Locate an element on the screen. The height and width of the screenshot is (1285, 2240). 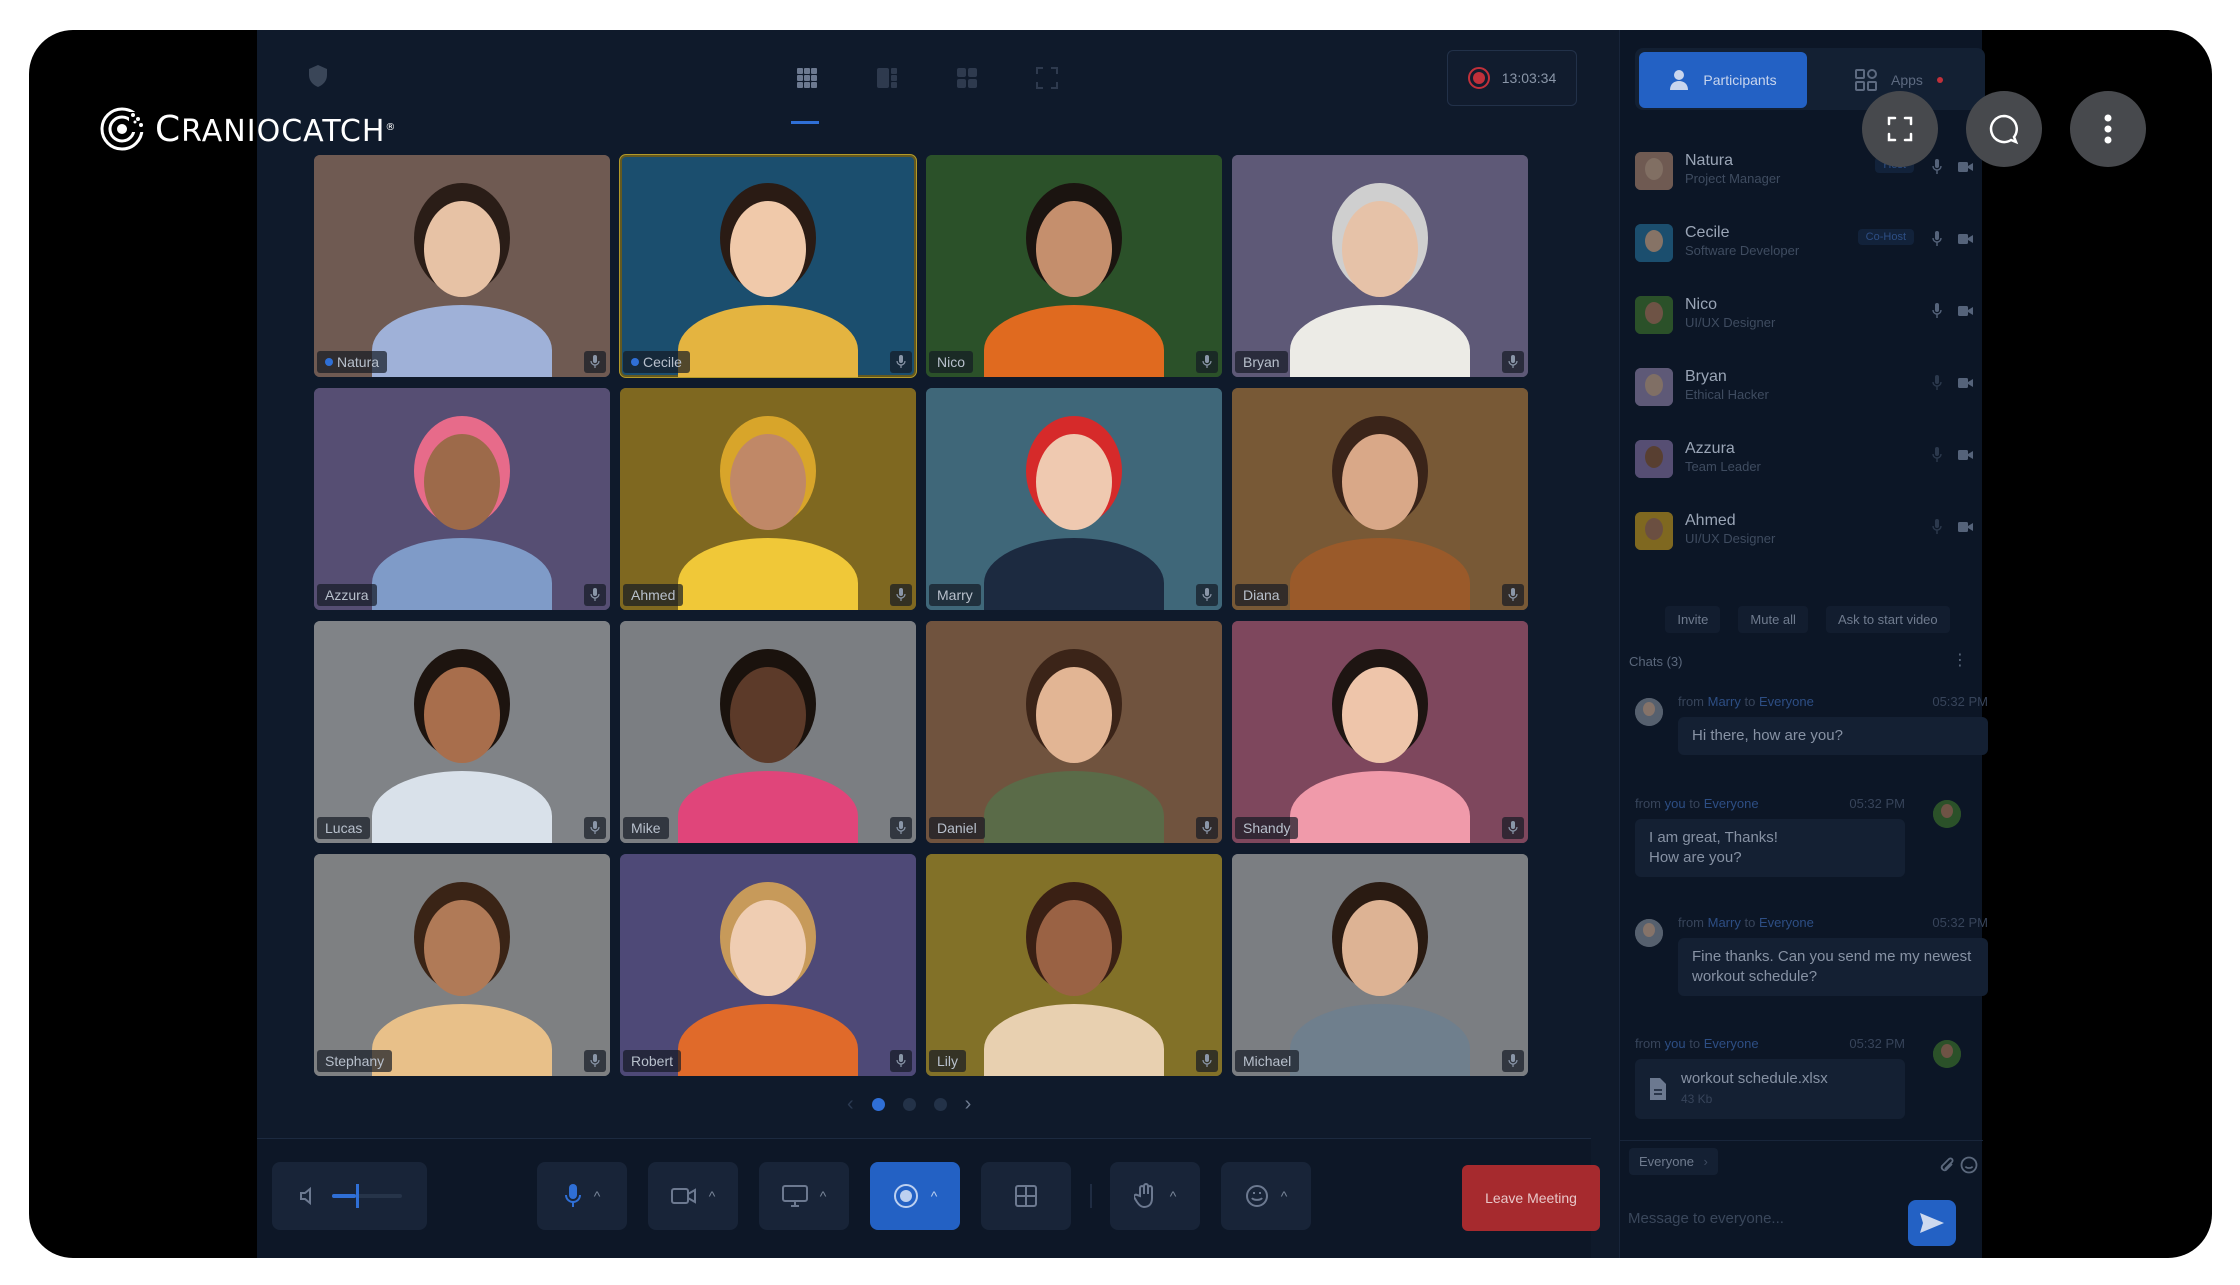
video-tile: Stephany is located at coordinates (462, 965).